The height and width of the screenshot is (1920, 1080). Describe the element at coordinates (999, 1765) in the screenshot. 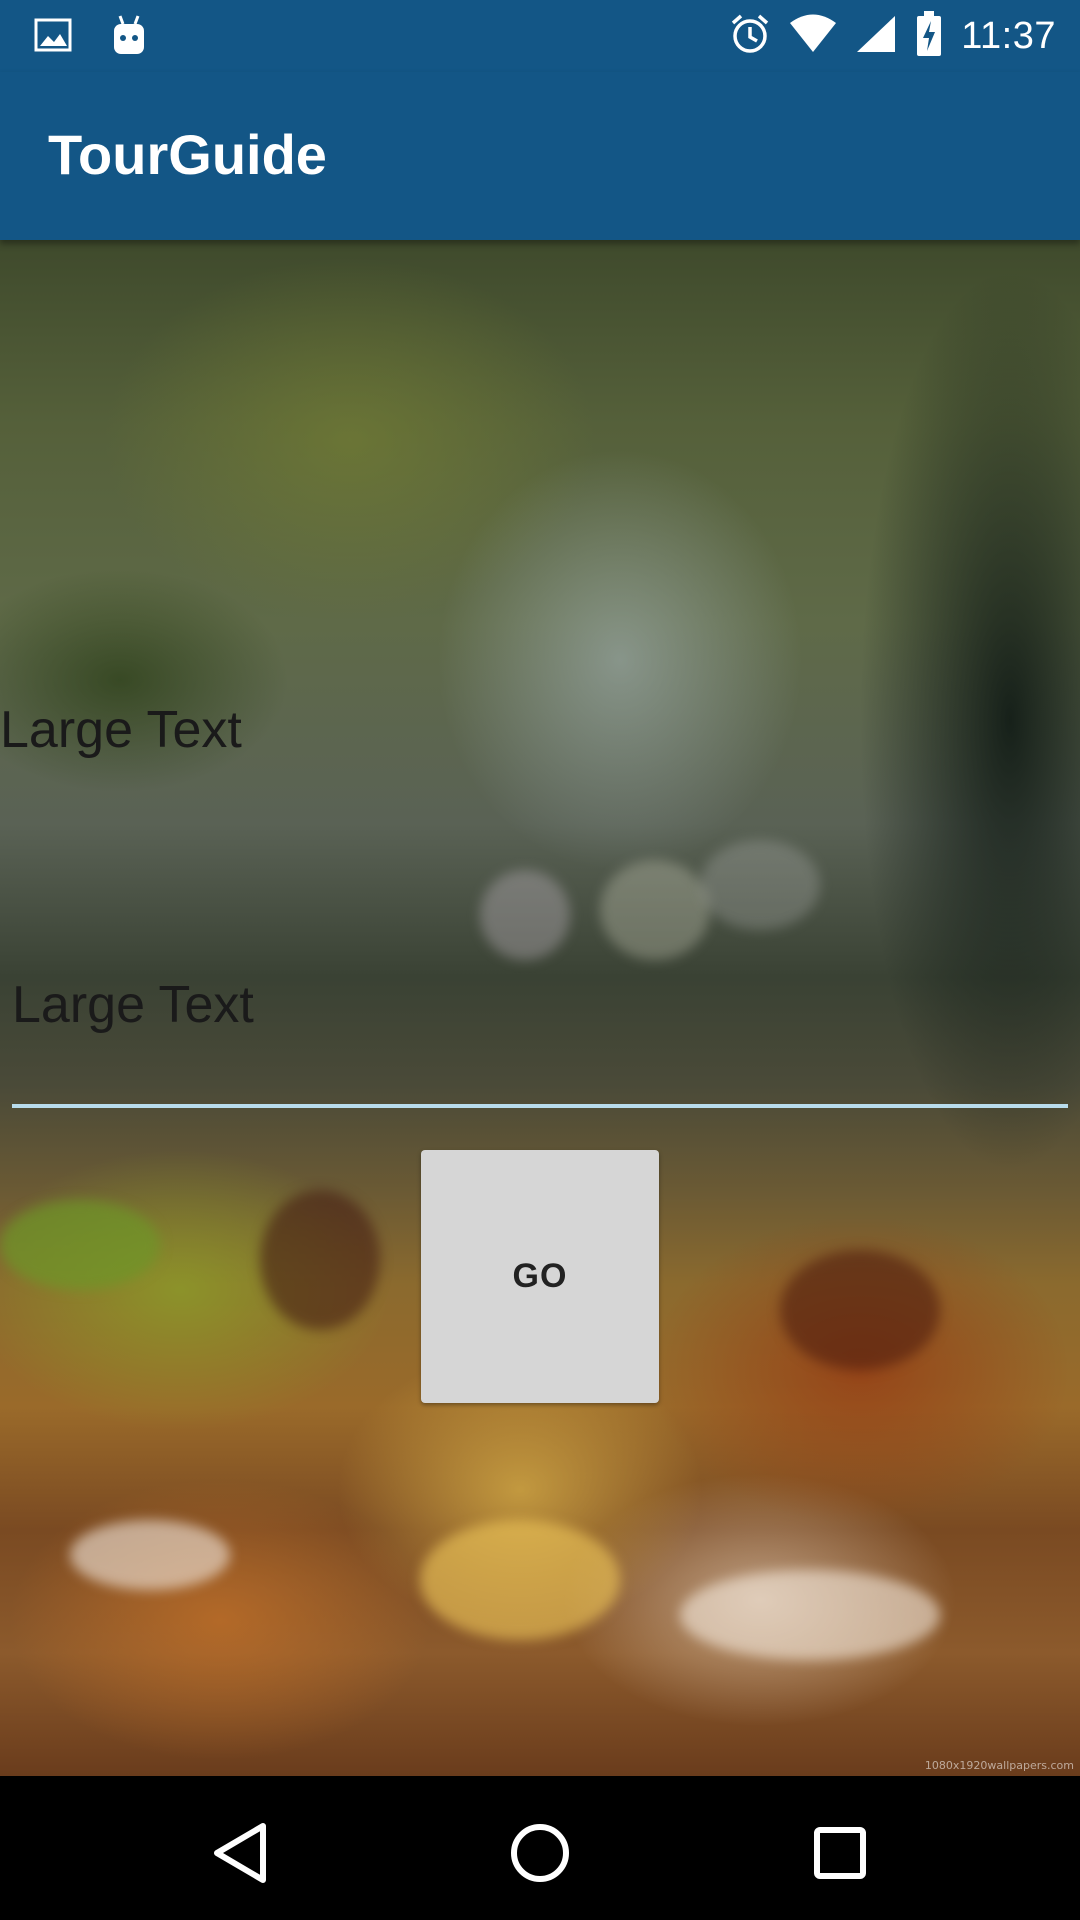

I see `watermark: 1080x1920wallpapers.com` at that location.